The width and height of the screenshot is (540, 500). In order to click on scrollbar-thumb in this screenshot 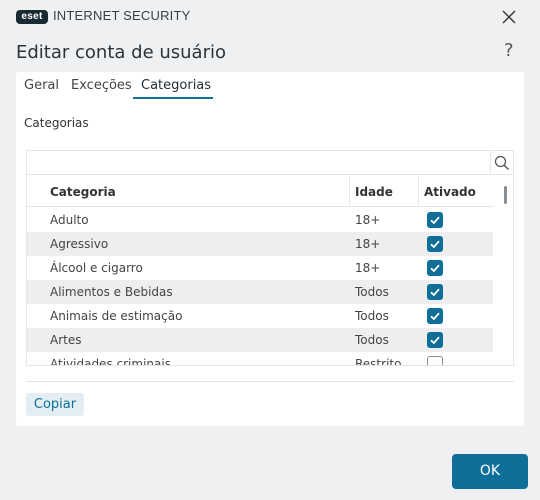, I will do `click(505, 195)`.